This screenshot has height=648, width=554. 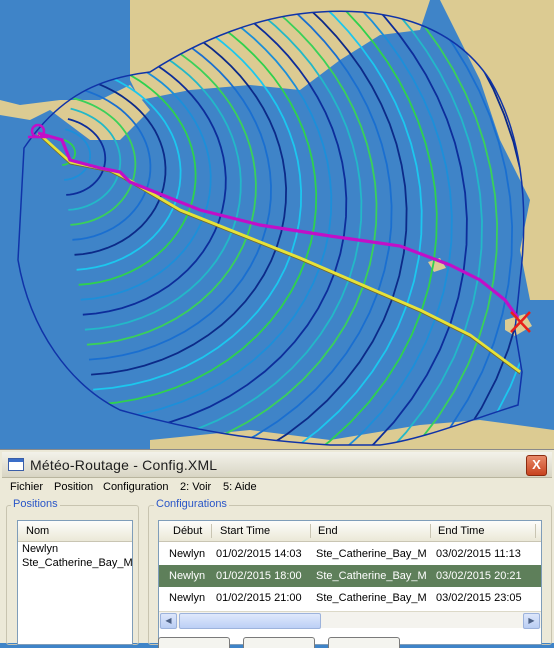 What do you see at coordinates (536, 465) in the screenshot?
I see `close-button: X` at bounding box center [536, 465].